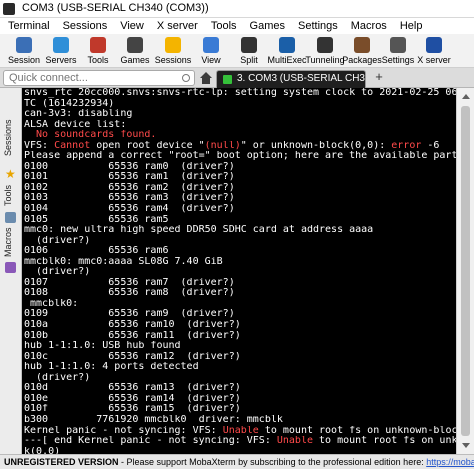  Describe the element at coordinates (240, 135) in the screenshot. I see `terminal-line: No soundcards found.` at that location.